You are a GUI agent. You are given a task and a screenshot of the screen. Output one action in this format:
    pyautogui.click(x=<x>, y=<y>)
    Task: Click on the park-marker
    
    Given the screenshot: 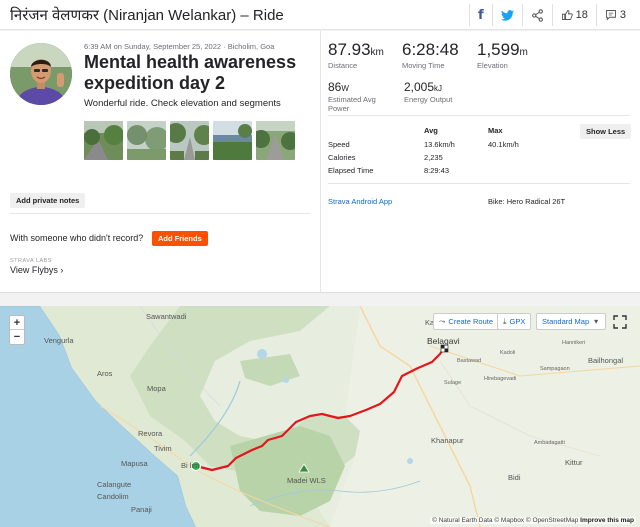 What is the action you would take?
    pyautogui.click(x=304, y=468)
    